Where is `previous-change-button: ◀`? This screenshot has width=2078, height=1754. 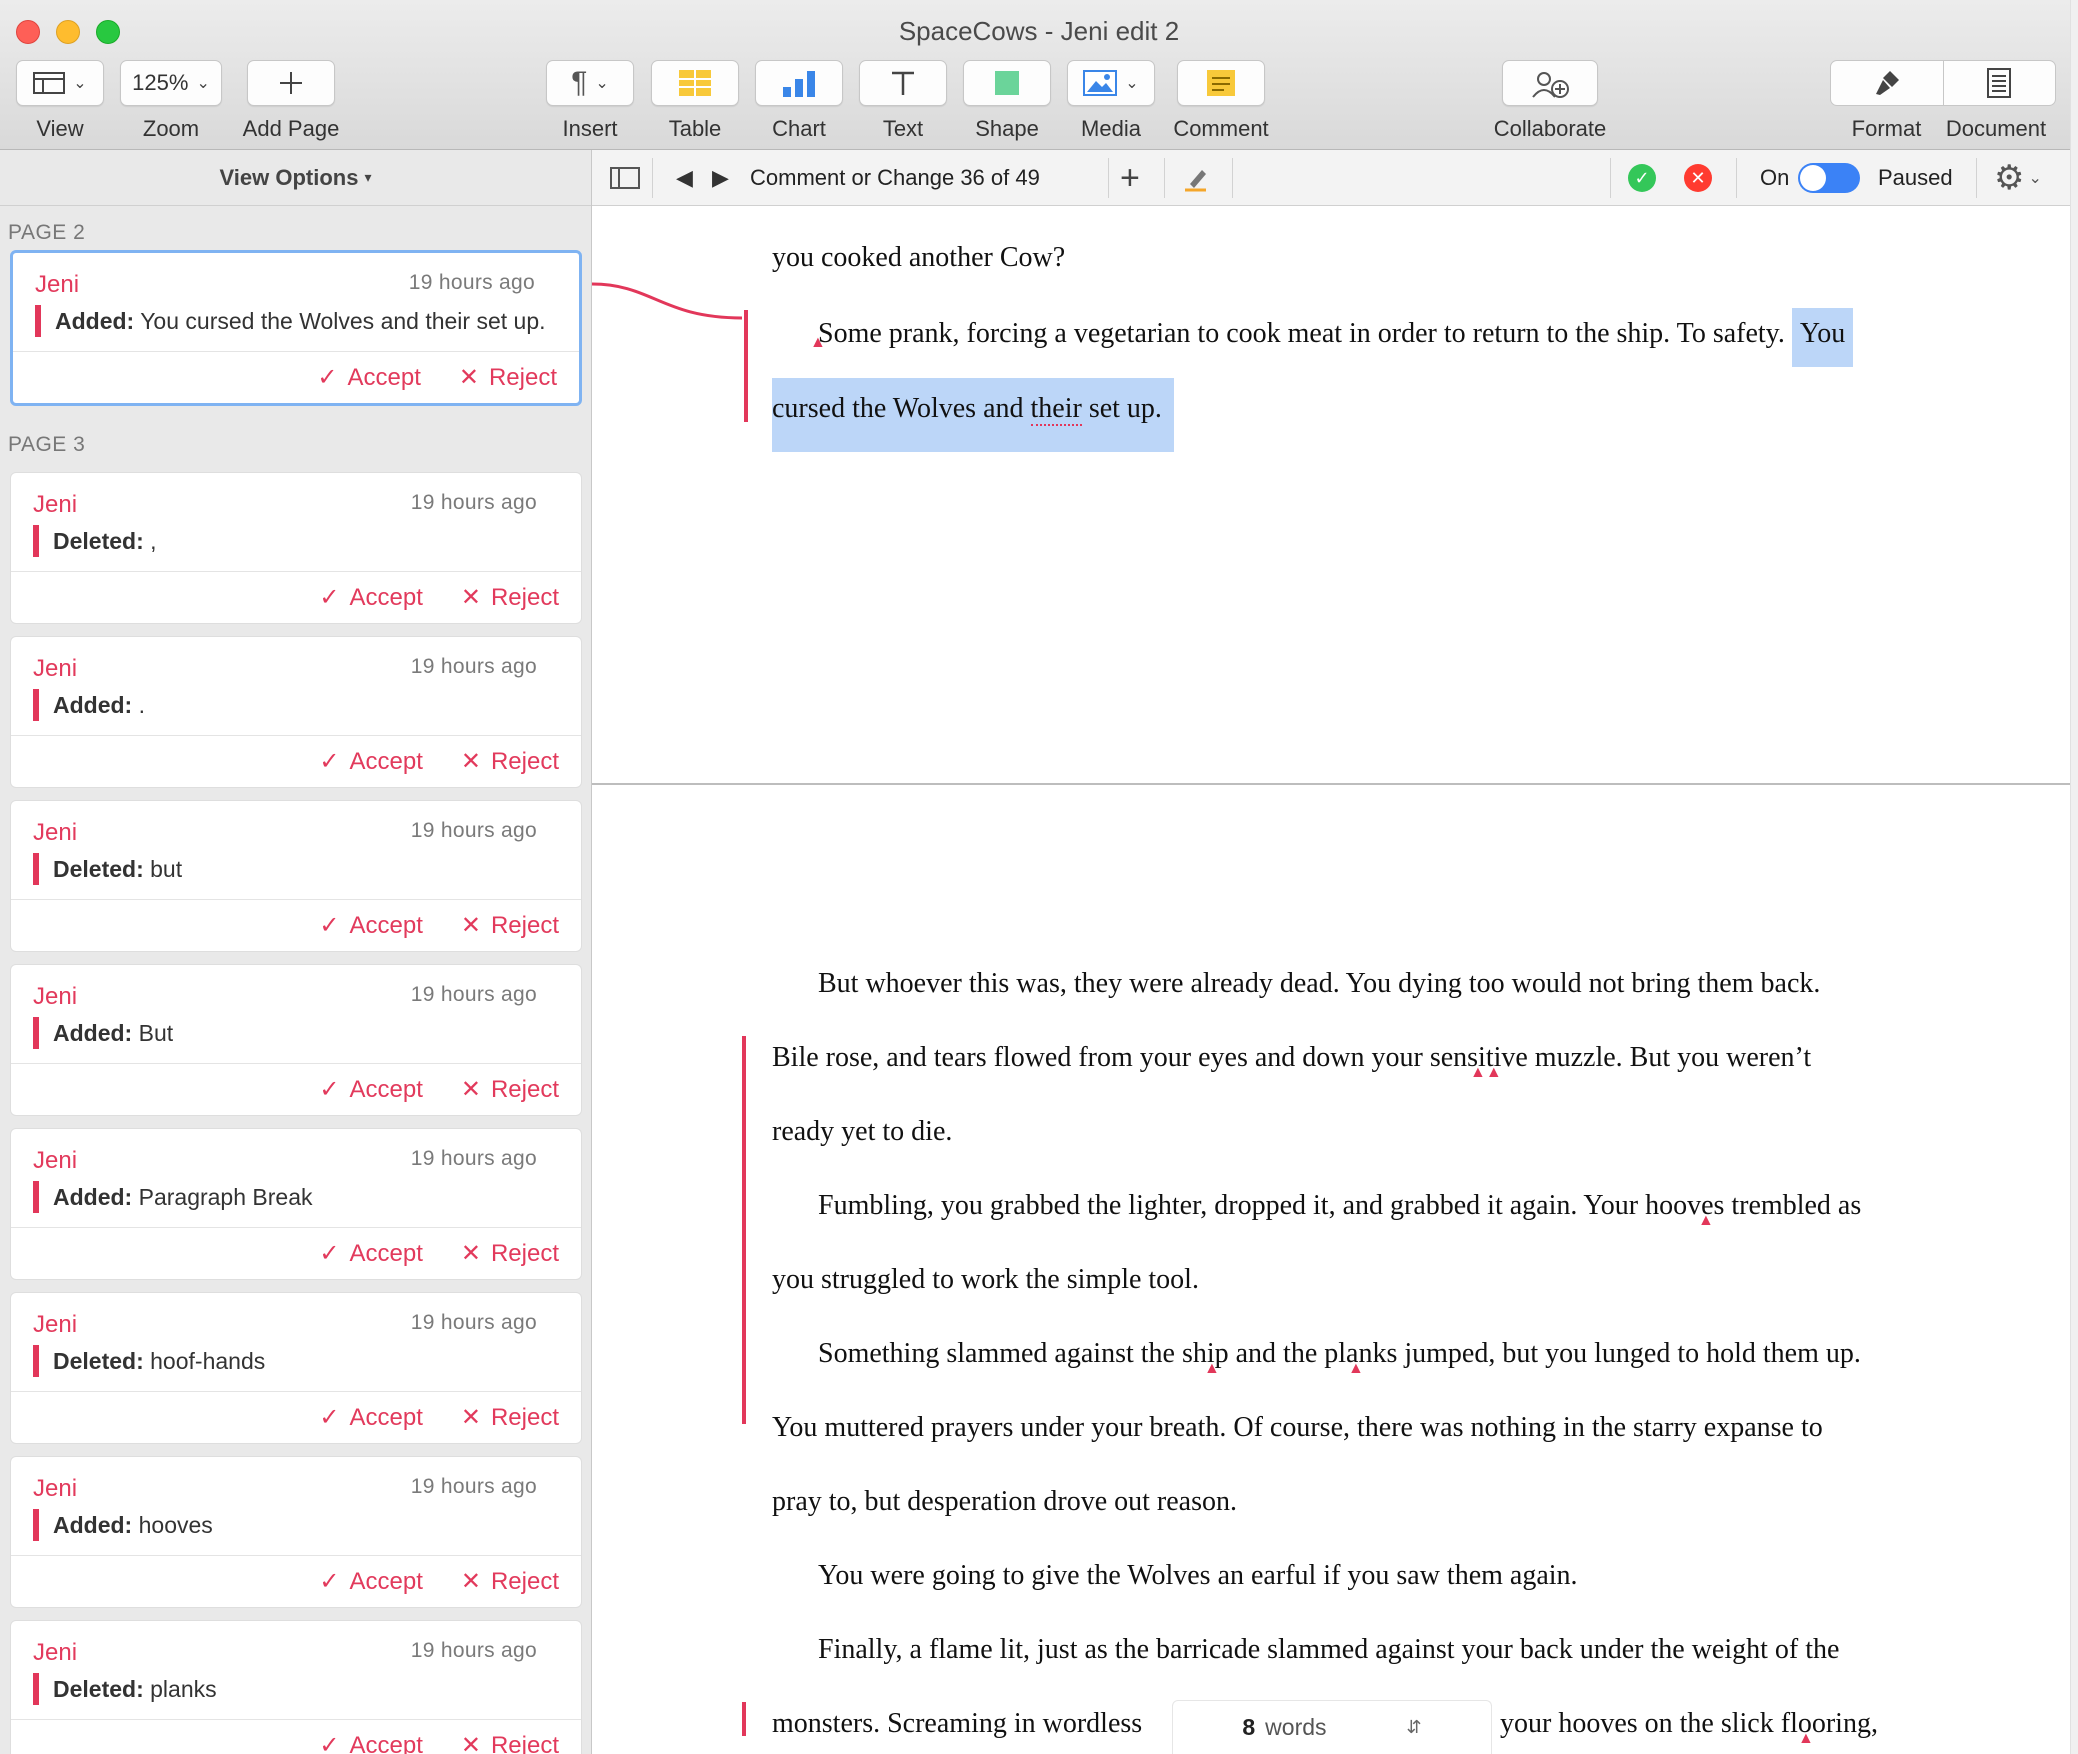 previous-change-button: ◀ is located at coordinates (684, 178).